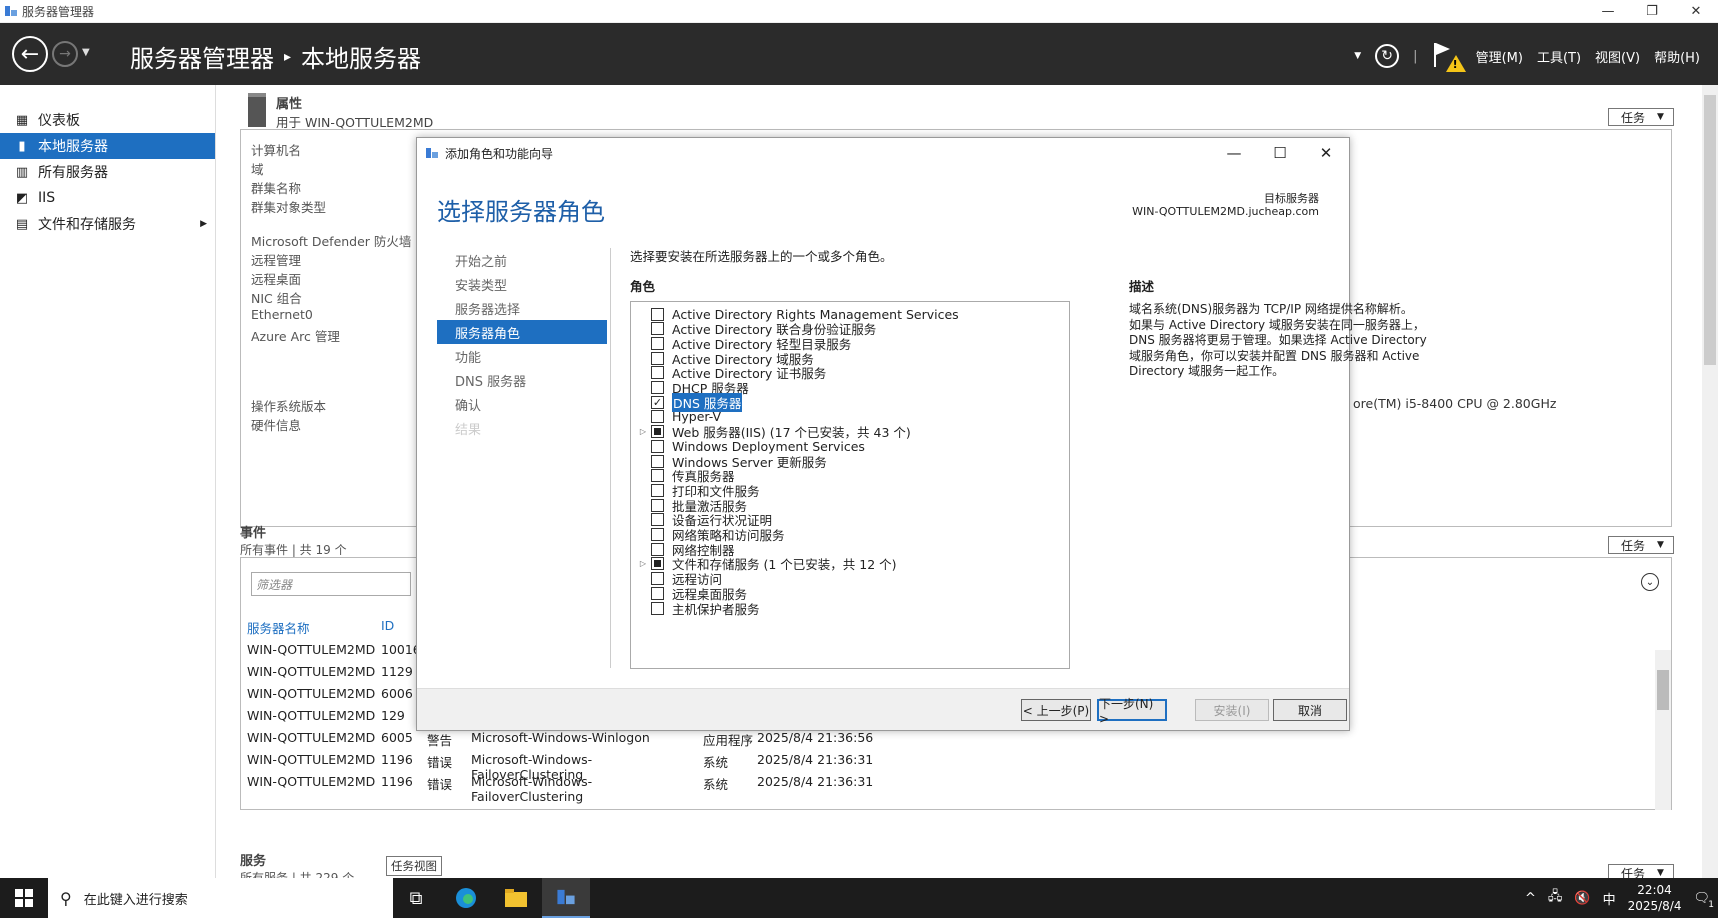  Describe the element at coordinates (466, 898) in the screenshot. I see `edge-browser-icon` at that location.